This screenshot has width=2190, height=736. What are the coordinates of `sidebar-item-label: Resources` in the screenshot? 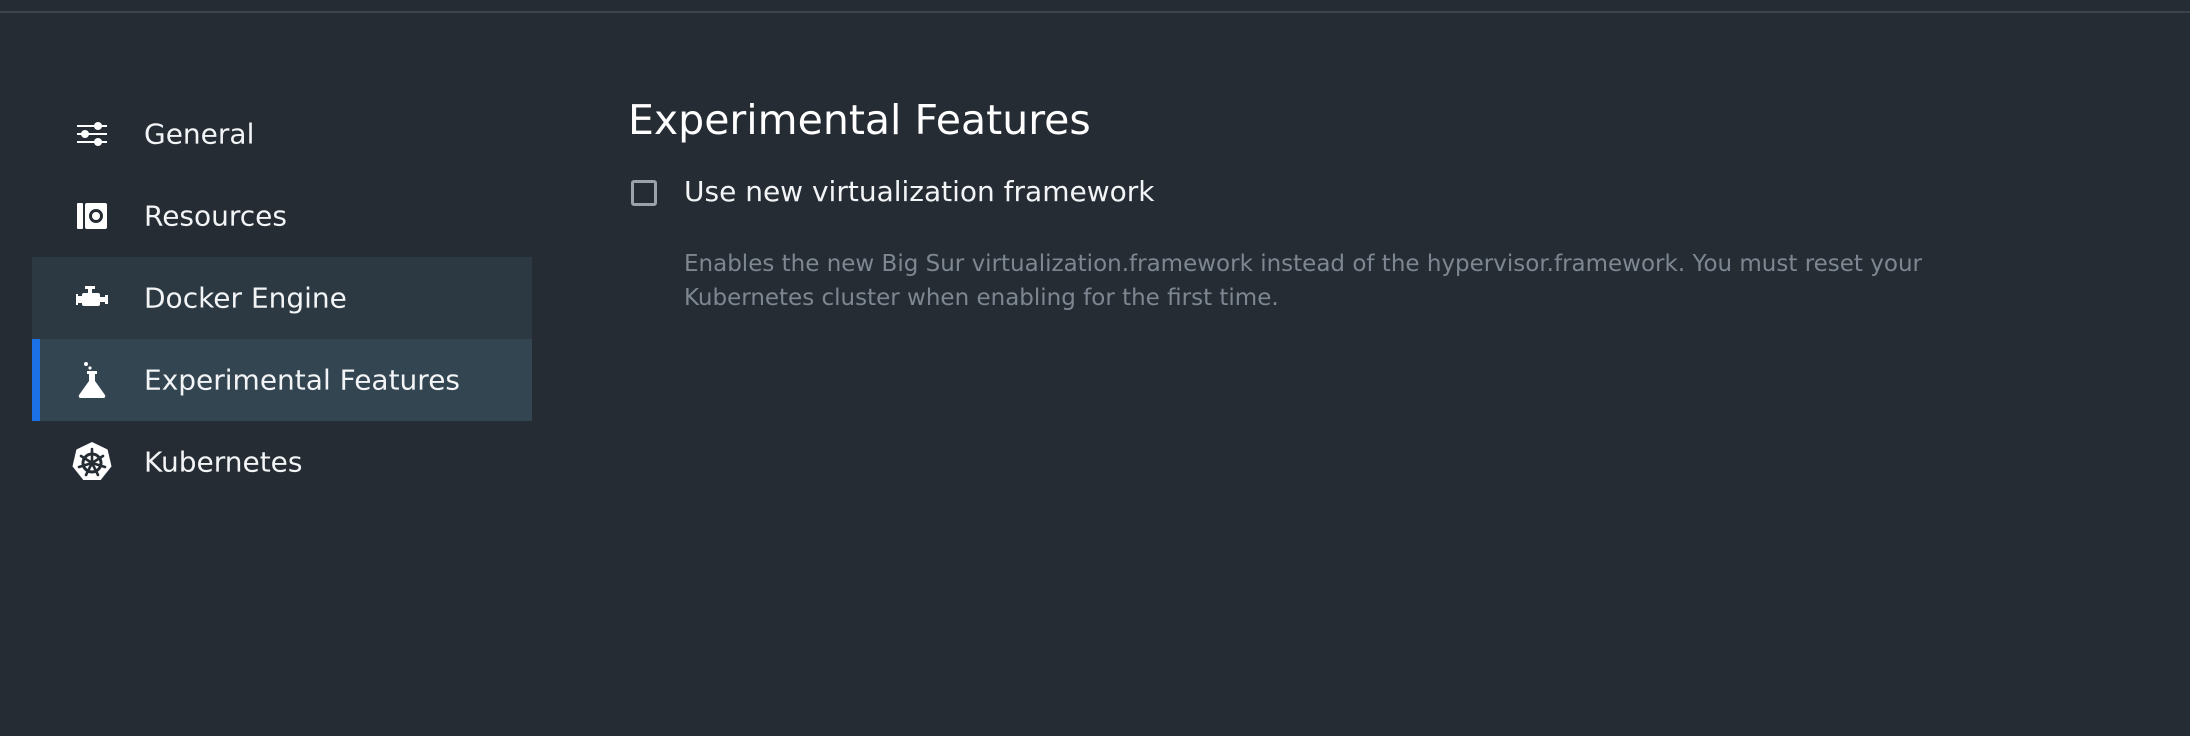 It's located at (215, 216).